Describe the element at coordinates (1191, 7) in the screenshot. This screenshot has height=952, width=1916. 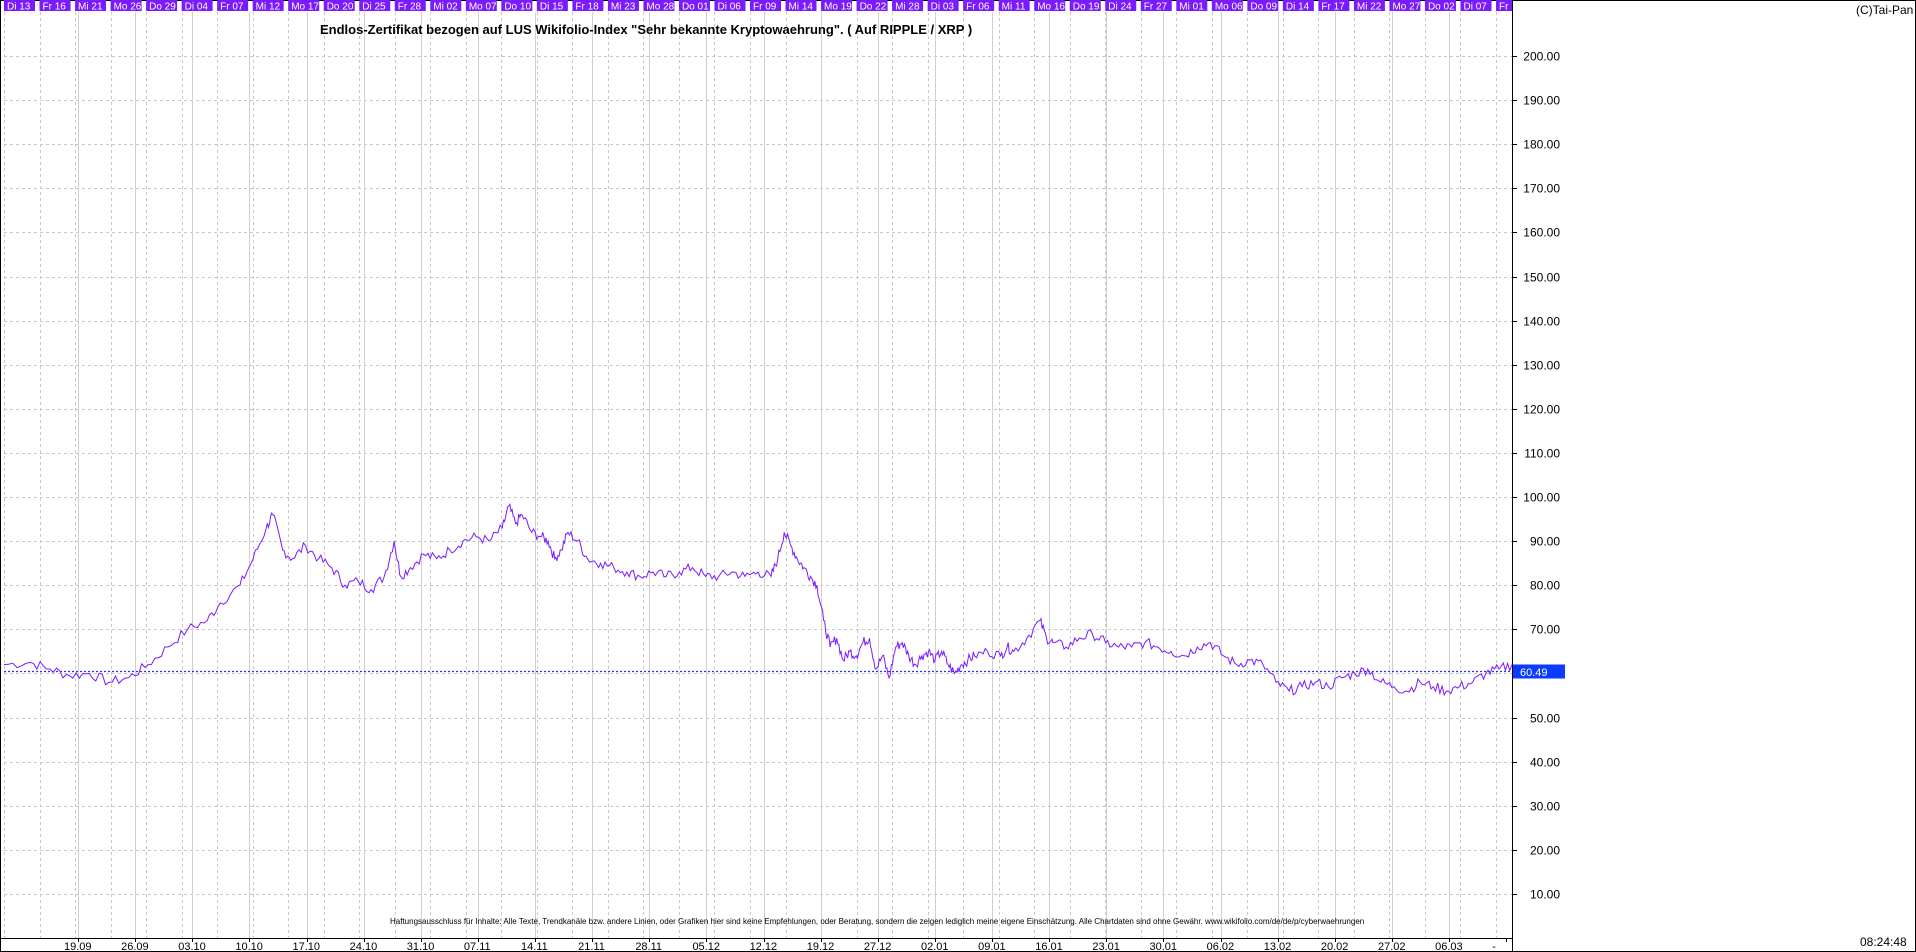
I see `top-date-tab-label: Mi 01` at that location.